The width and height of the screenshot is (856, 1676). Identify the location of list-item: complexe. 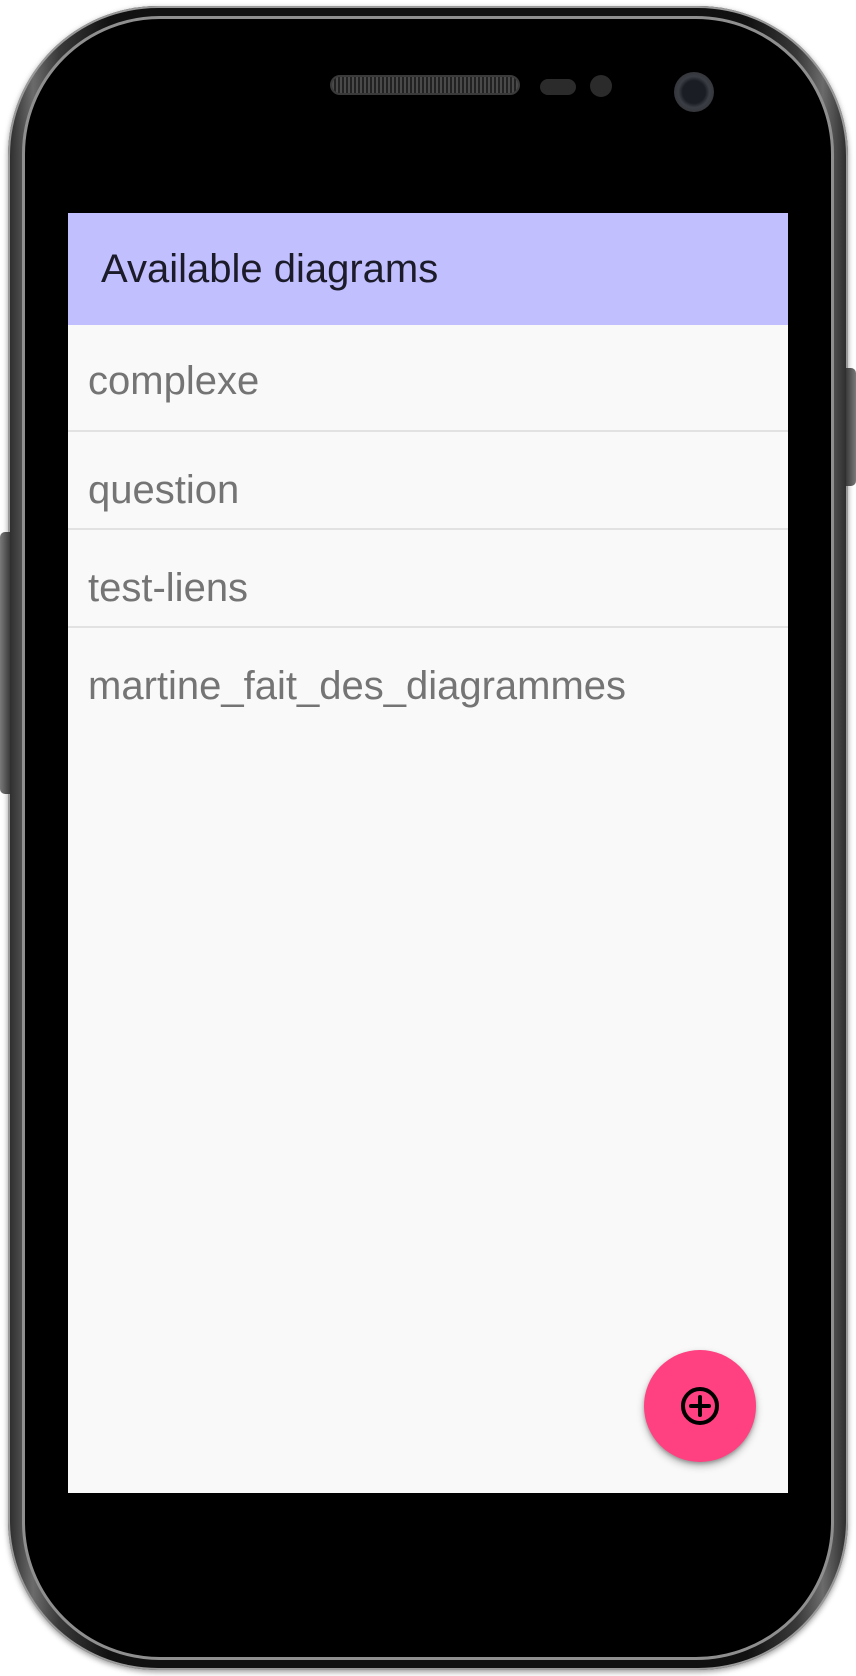
(428, 378).